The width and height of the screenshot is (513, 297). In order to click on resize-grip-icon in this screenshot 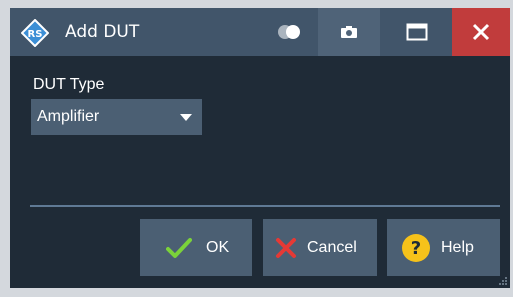, I will do `click(503, 281)`.